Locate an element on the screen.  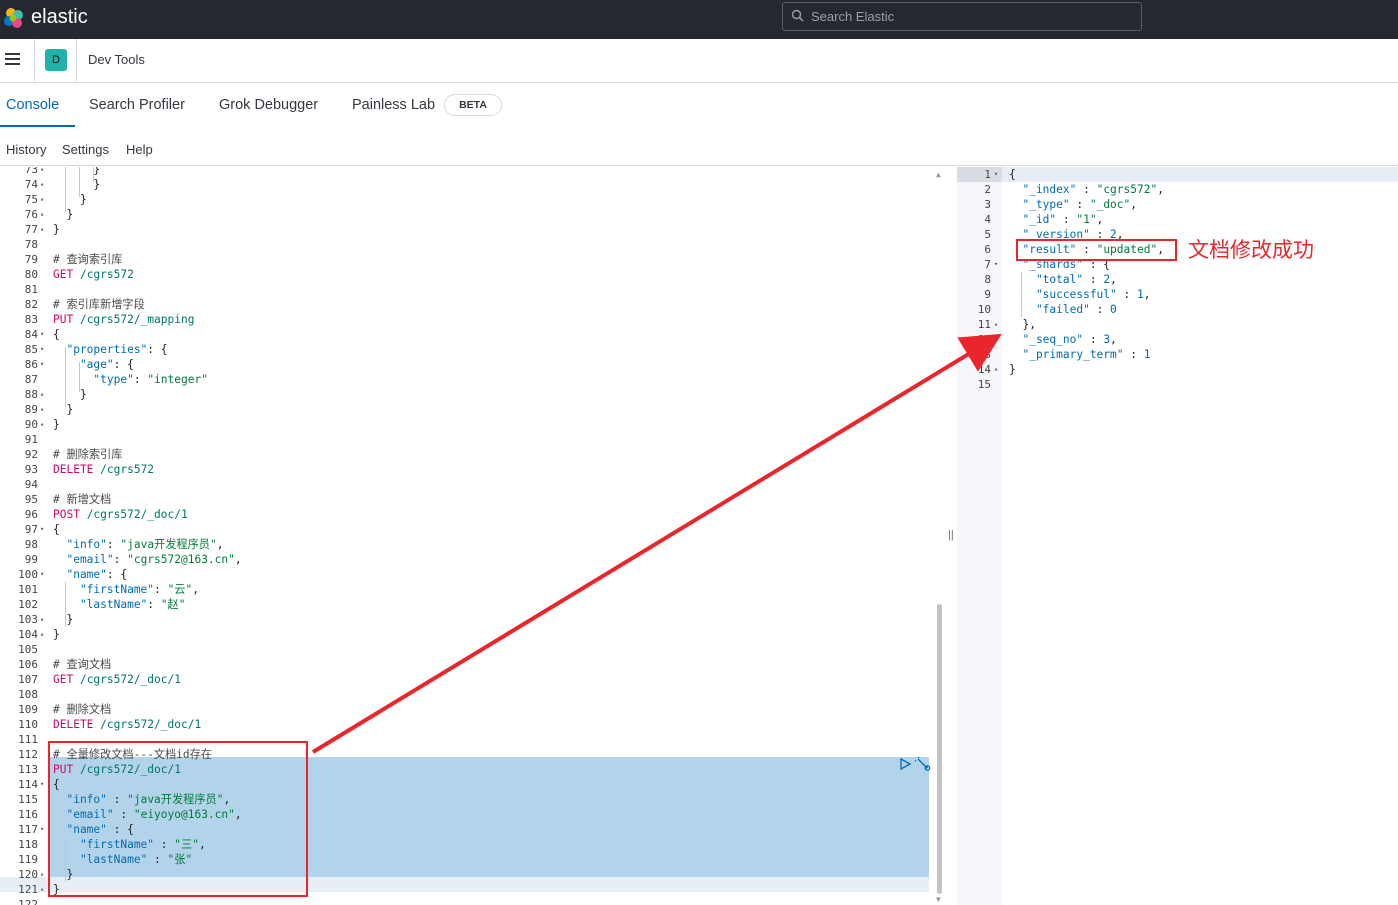
editor-token: "integer" is located at coordinates (177, 379).